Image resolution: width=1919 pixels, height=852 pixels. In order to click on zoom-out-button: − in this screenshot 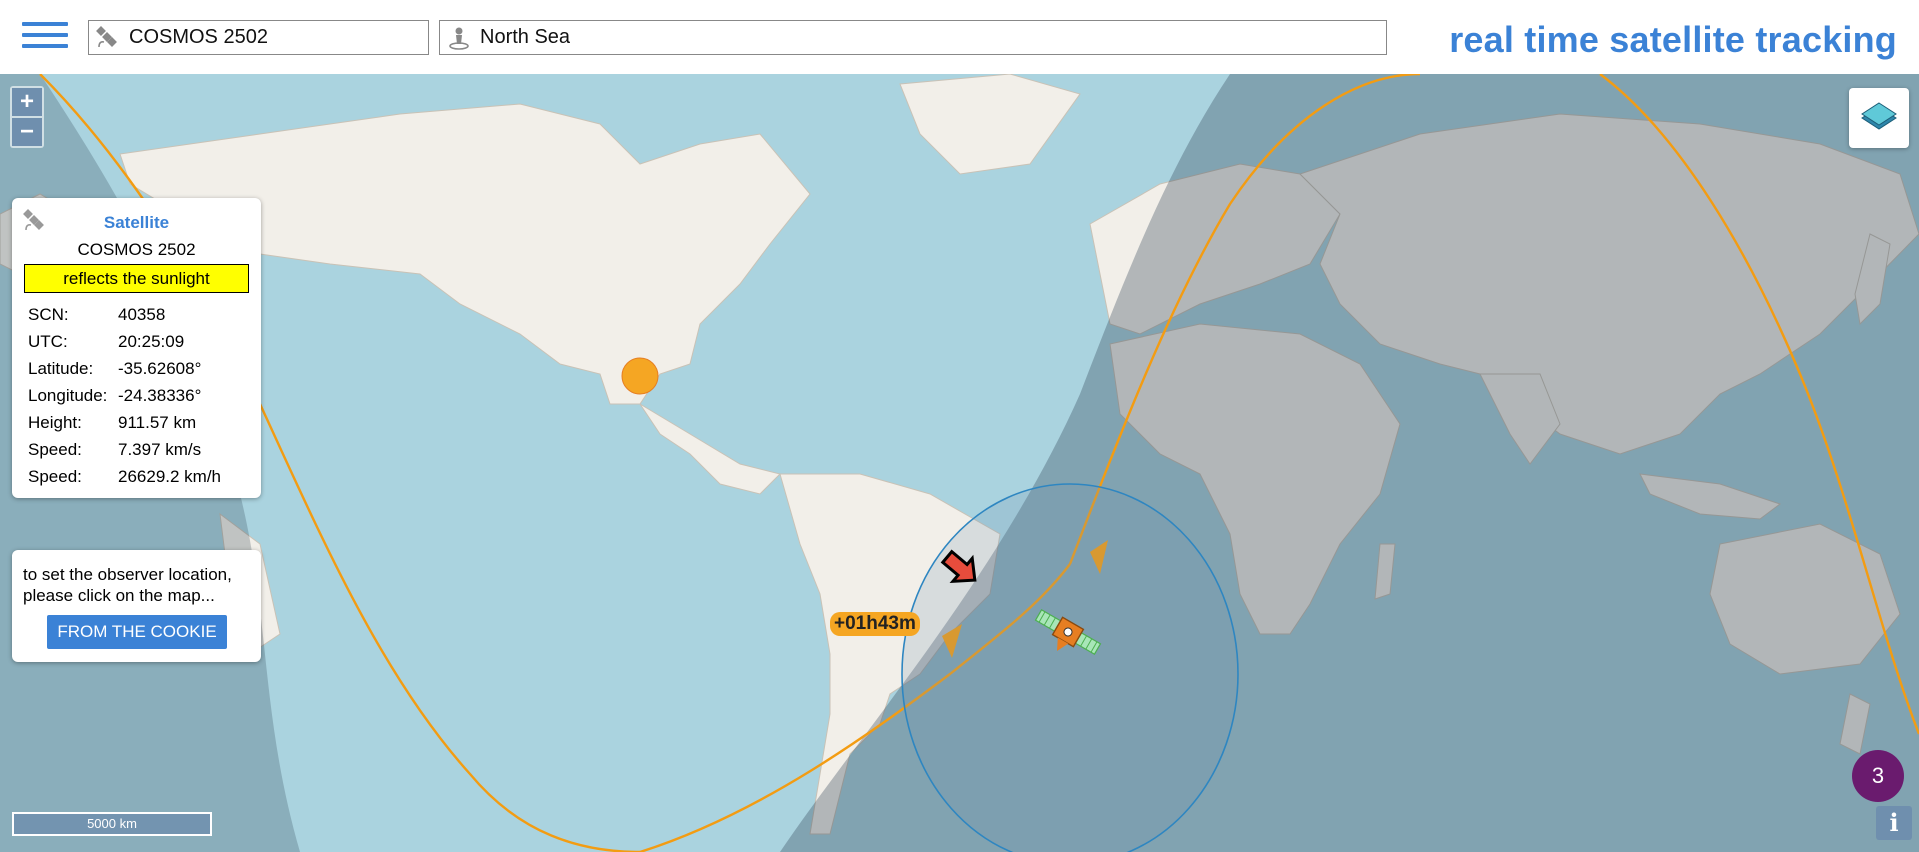, I will do `click(27, 132)`.